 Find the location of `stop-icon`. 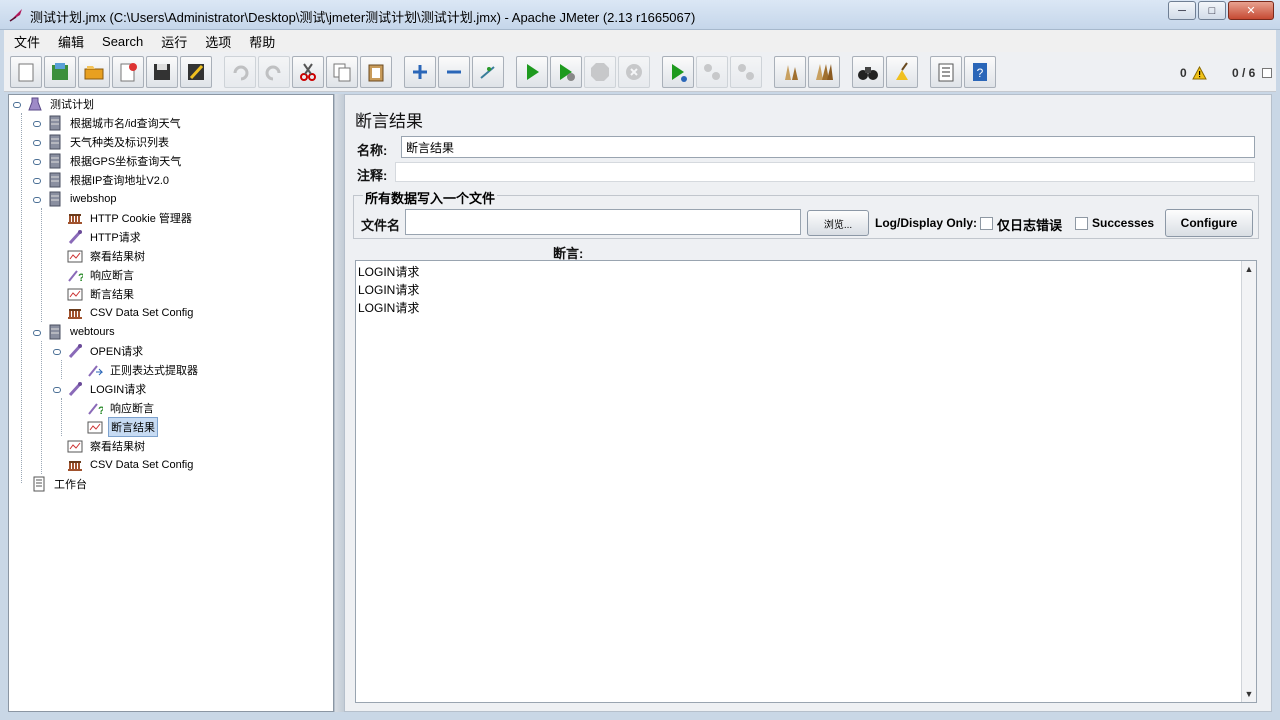

stop-icon is located at coordinates (600, 72).